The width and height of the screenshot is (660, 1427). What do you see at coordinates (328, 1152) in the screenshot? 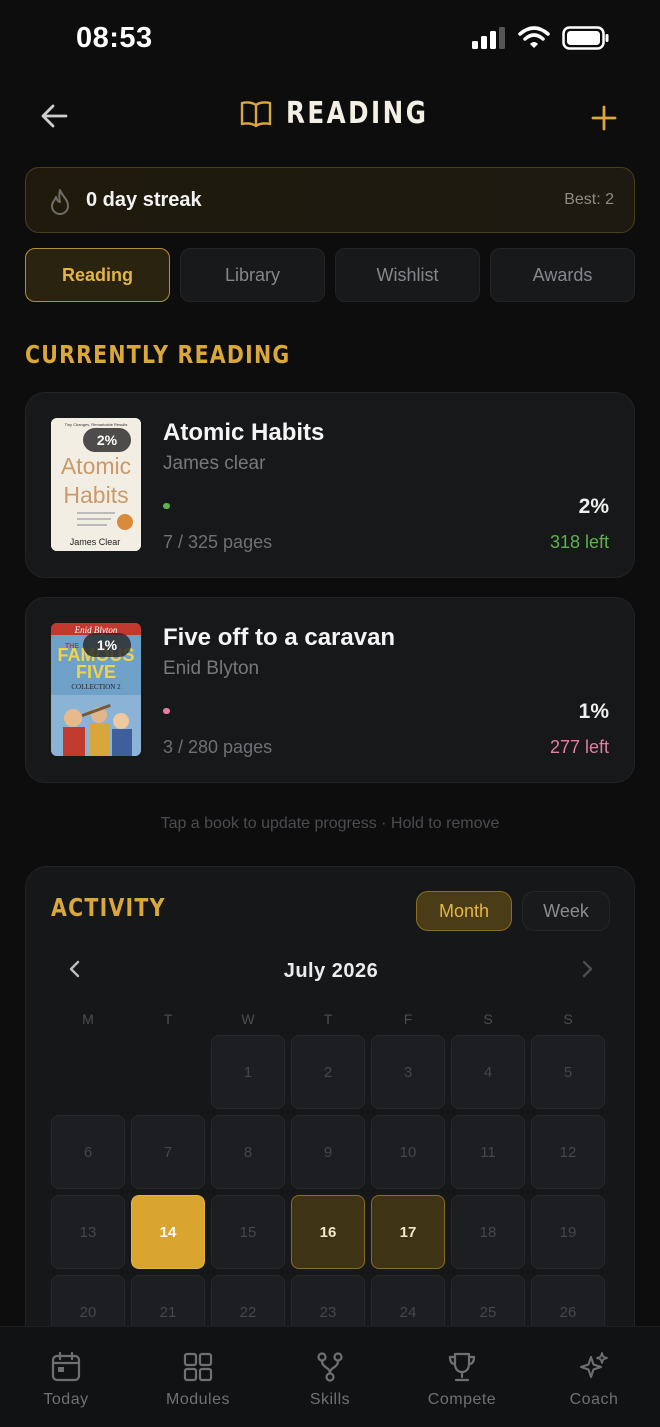
I see `calendar-day: 9` at bounding box center [328, 1152].